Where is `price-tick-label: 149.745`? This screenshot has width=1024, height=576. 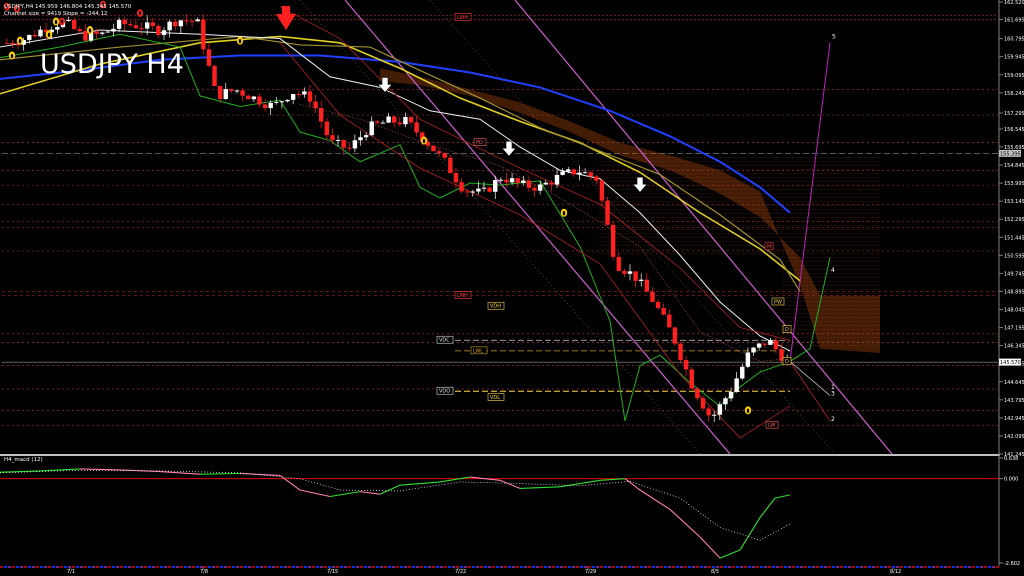 price-tick-label: 149.745 is located at coordinates (1014, 274).